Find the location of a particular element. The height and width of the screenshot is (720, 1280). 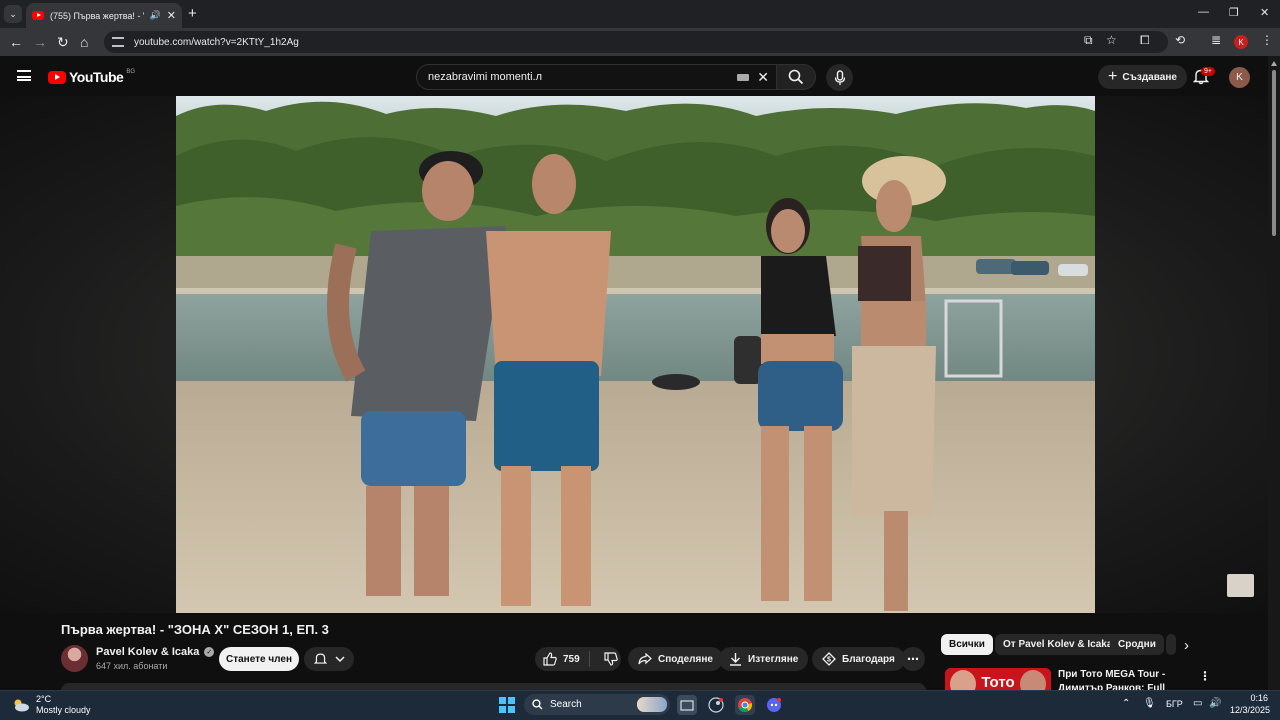

channel-name: Pavel Kolev & Icaka ✓ is located at coordinates (155, 652).